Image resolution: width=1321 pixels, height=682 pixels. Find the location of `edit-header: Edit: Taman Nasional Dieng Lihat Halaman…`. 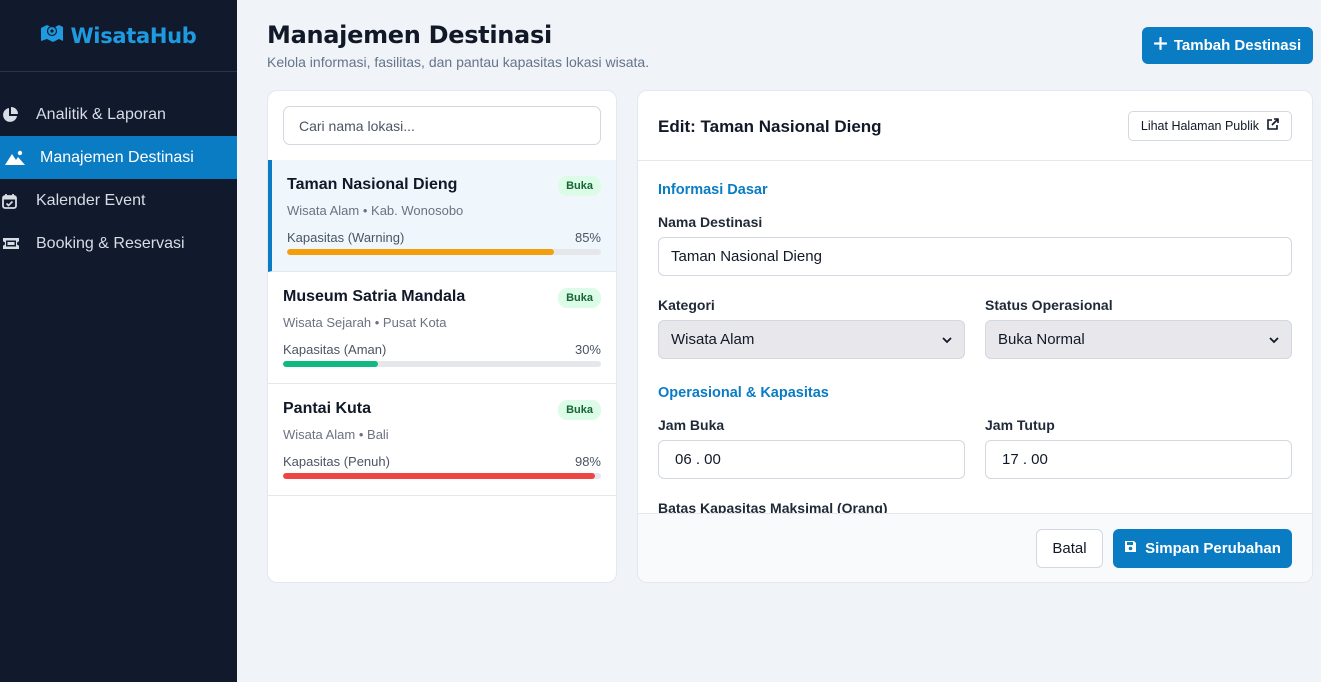

edit-header: Edit: Taman Nasional Dieng Lihat Halaman… is located at coordinates (975, 126).